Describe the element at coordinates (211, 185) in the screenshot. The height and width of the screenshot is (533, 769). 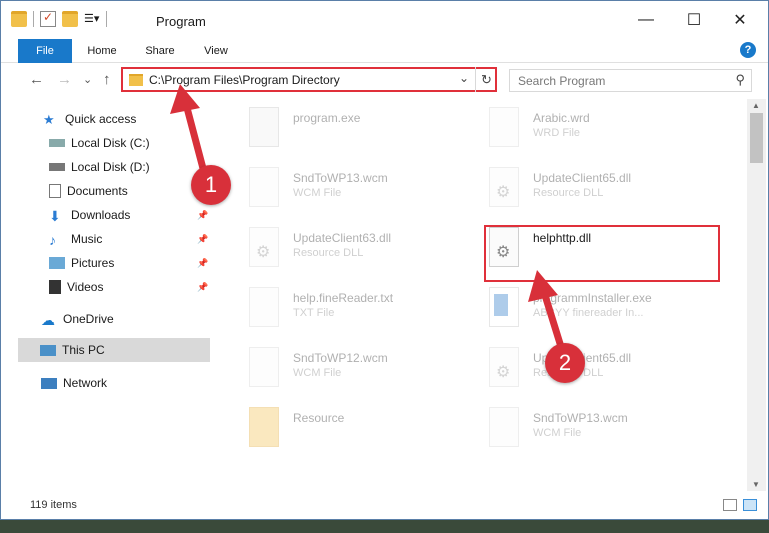
I see `annotation-badge-1: 1` at that location.